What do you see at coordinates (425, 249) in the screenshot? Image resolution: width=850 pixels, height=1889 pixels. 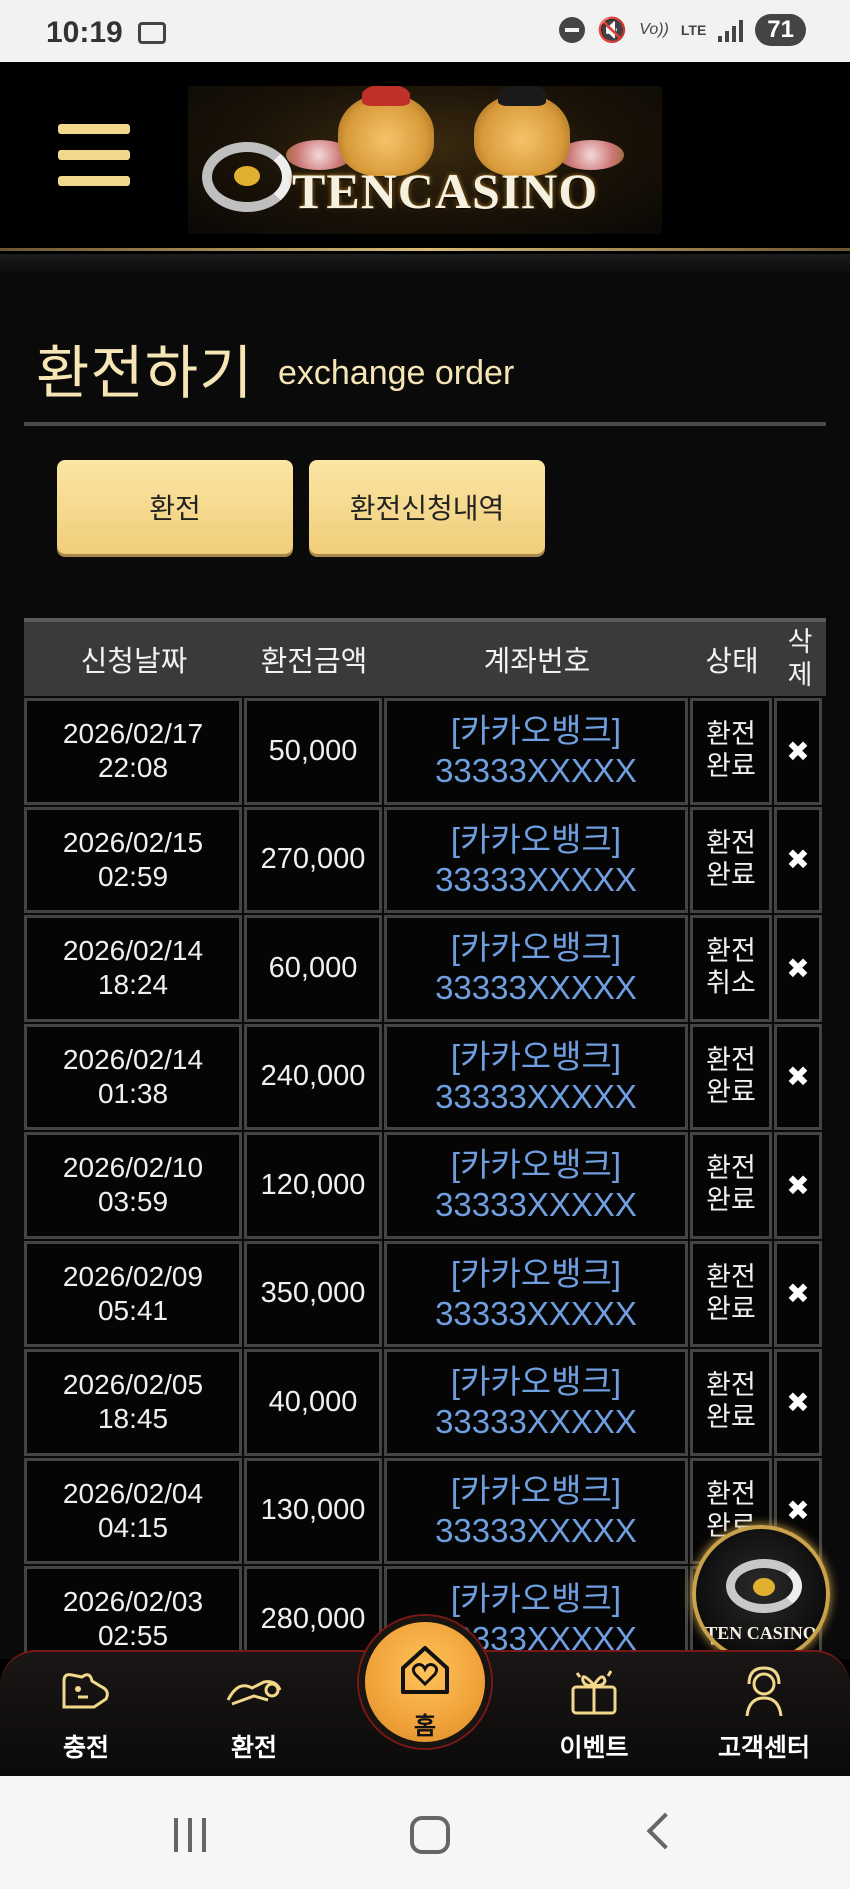 I see `header-divider` at bounding box center [425, 249].